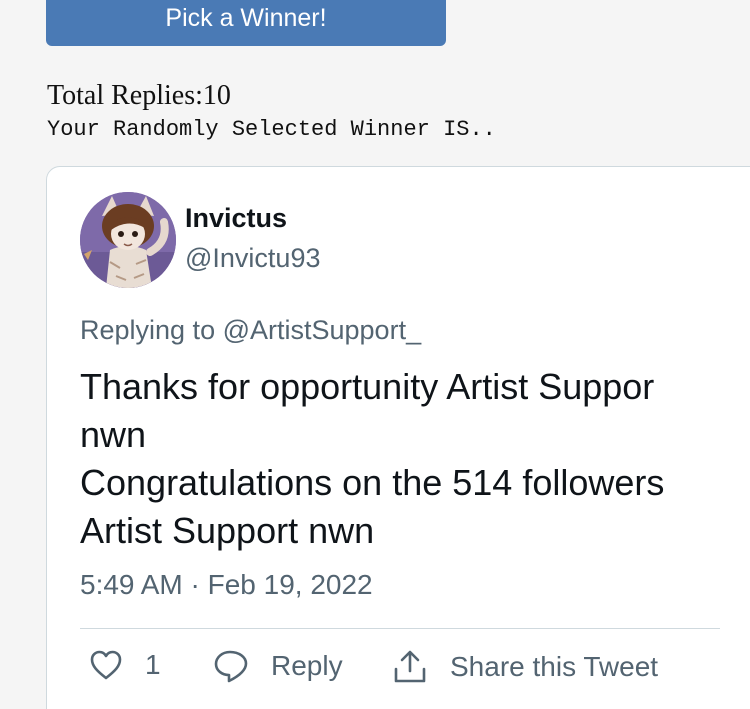  Describe the element at coordinates (400, 628) in the screenshot. I see `divider` at that location.